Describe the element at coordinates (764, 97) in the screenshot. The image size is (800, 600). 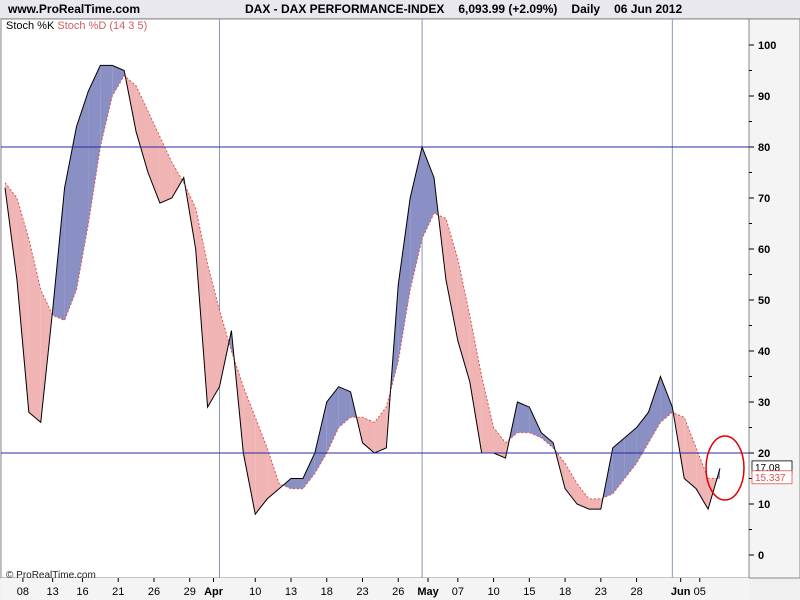
I see `y-tick-label: 90` at that location.